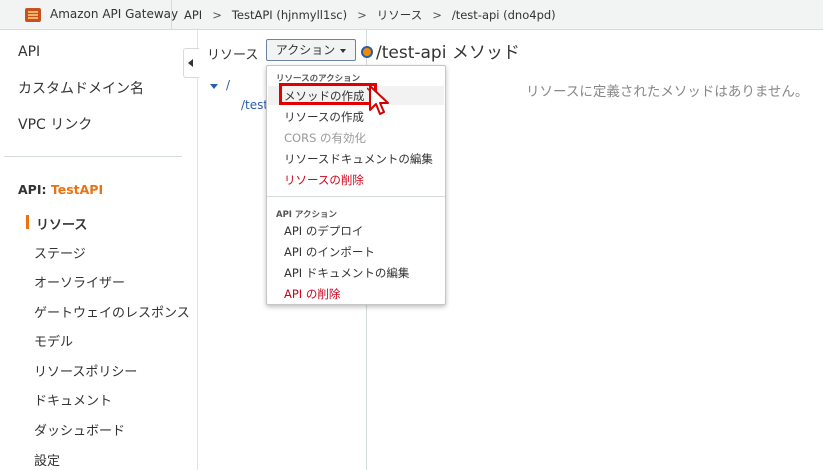 The image size is (823, 470). What do you see at coordinates (324, 117) in the screenshot?
I see `menu-item-create-resource: リソースの作成` at bounding box center [324, 117].